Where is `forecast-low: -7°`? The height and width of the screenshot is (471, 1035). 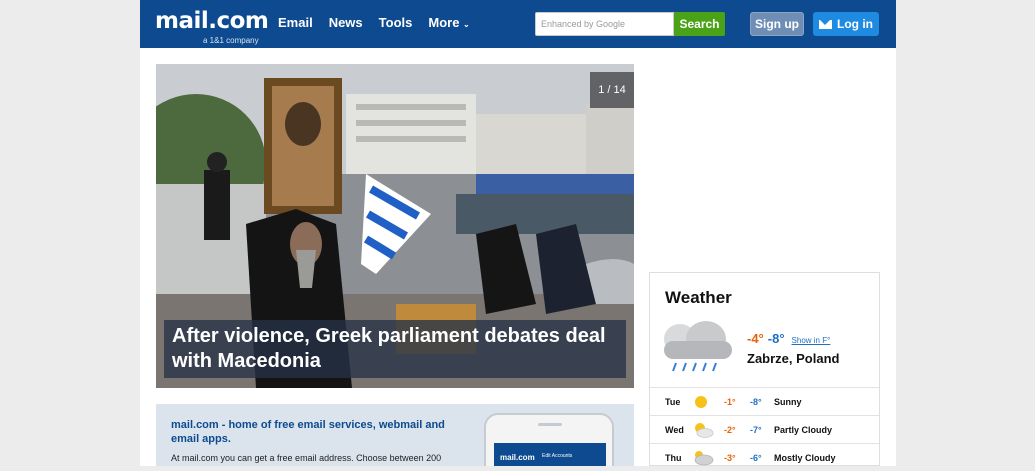 forecast-low: -7° is located at coordinates (756, 430).